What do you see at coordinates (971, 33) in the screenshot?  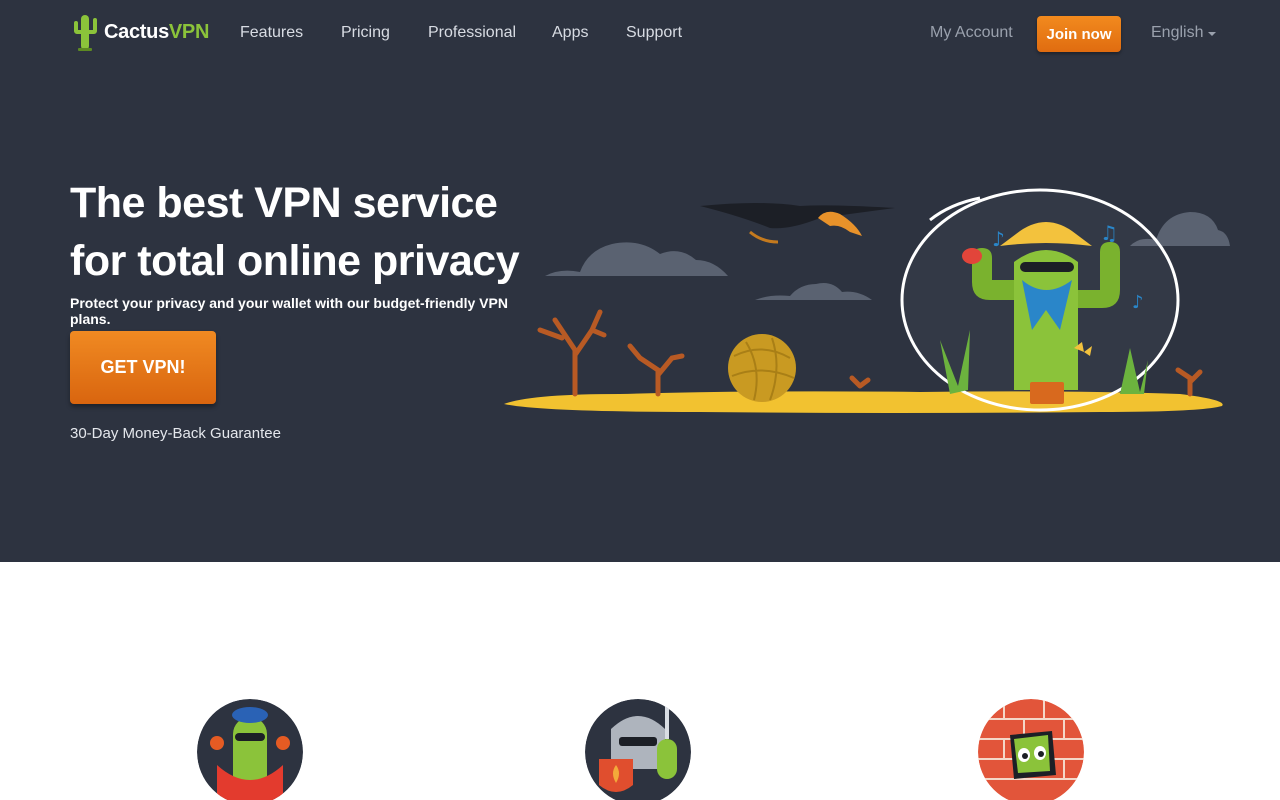 I see `my-account-link: My Account` at bounding box center [971, 33].